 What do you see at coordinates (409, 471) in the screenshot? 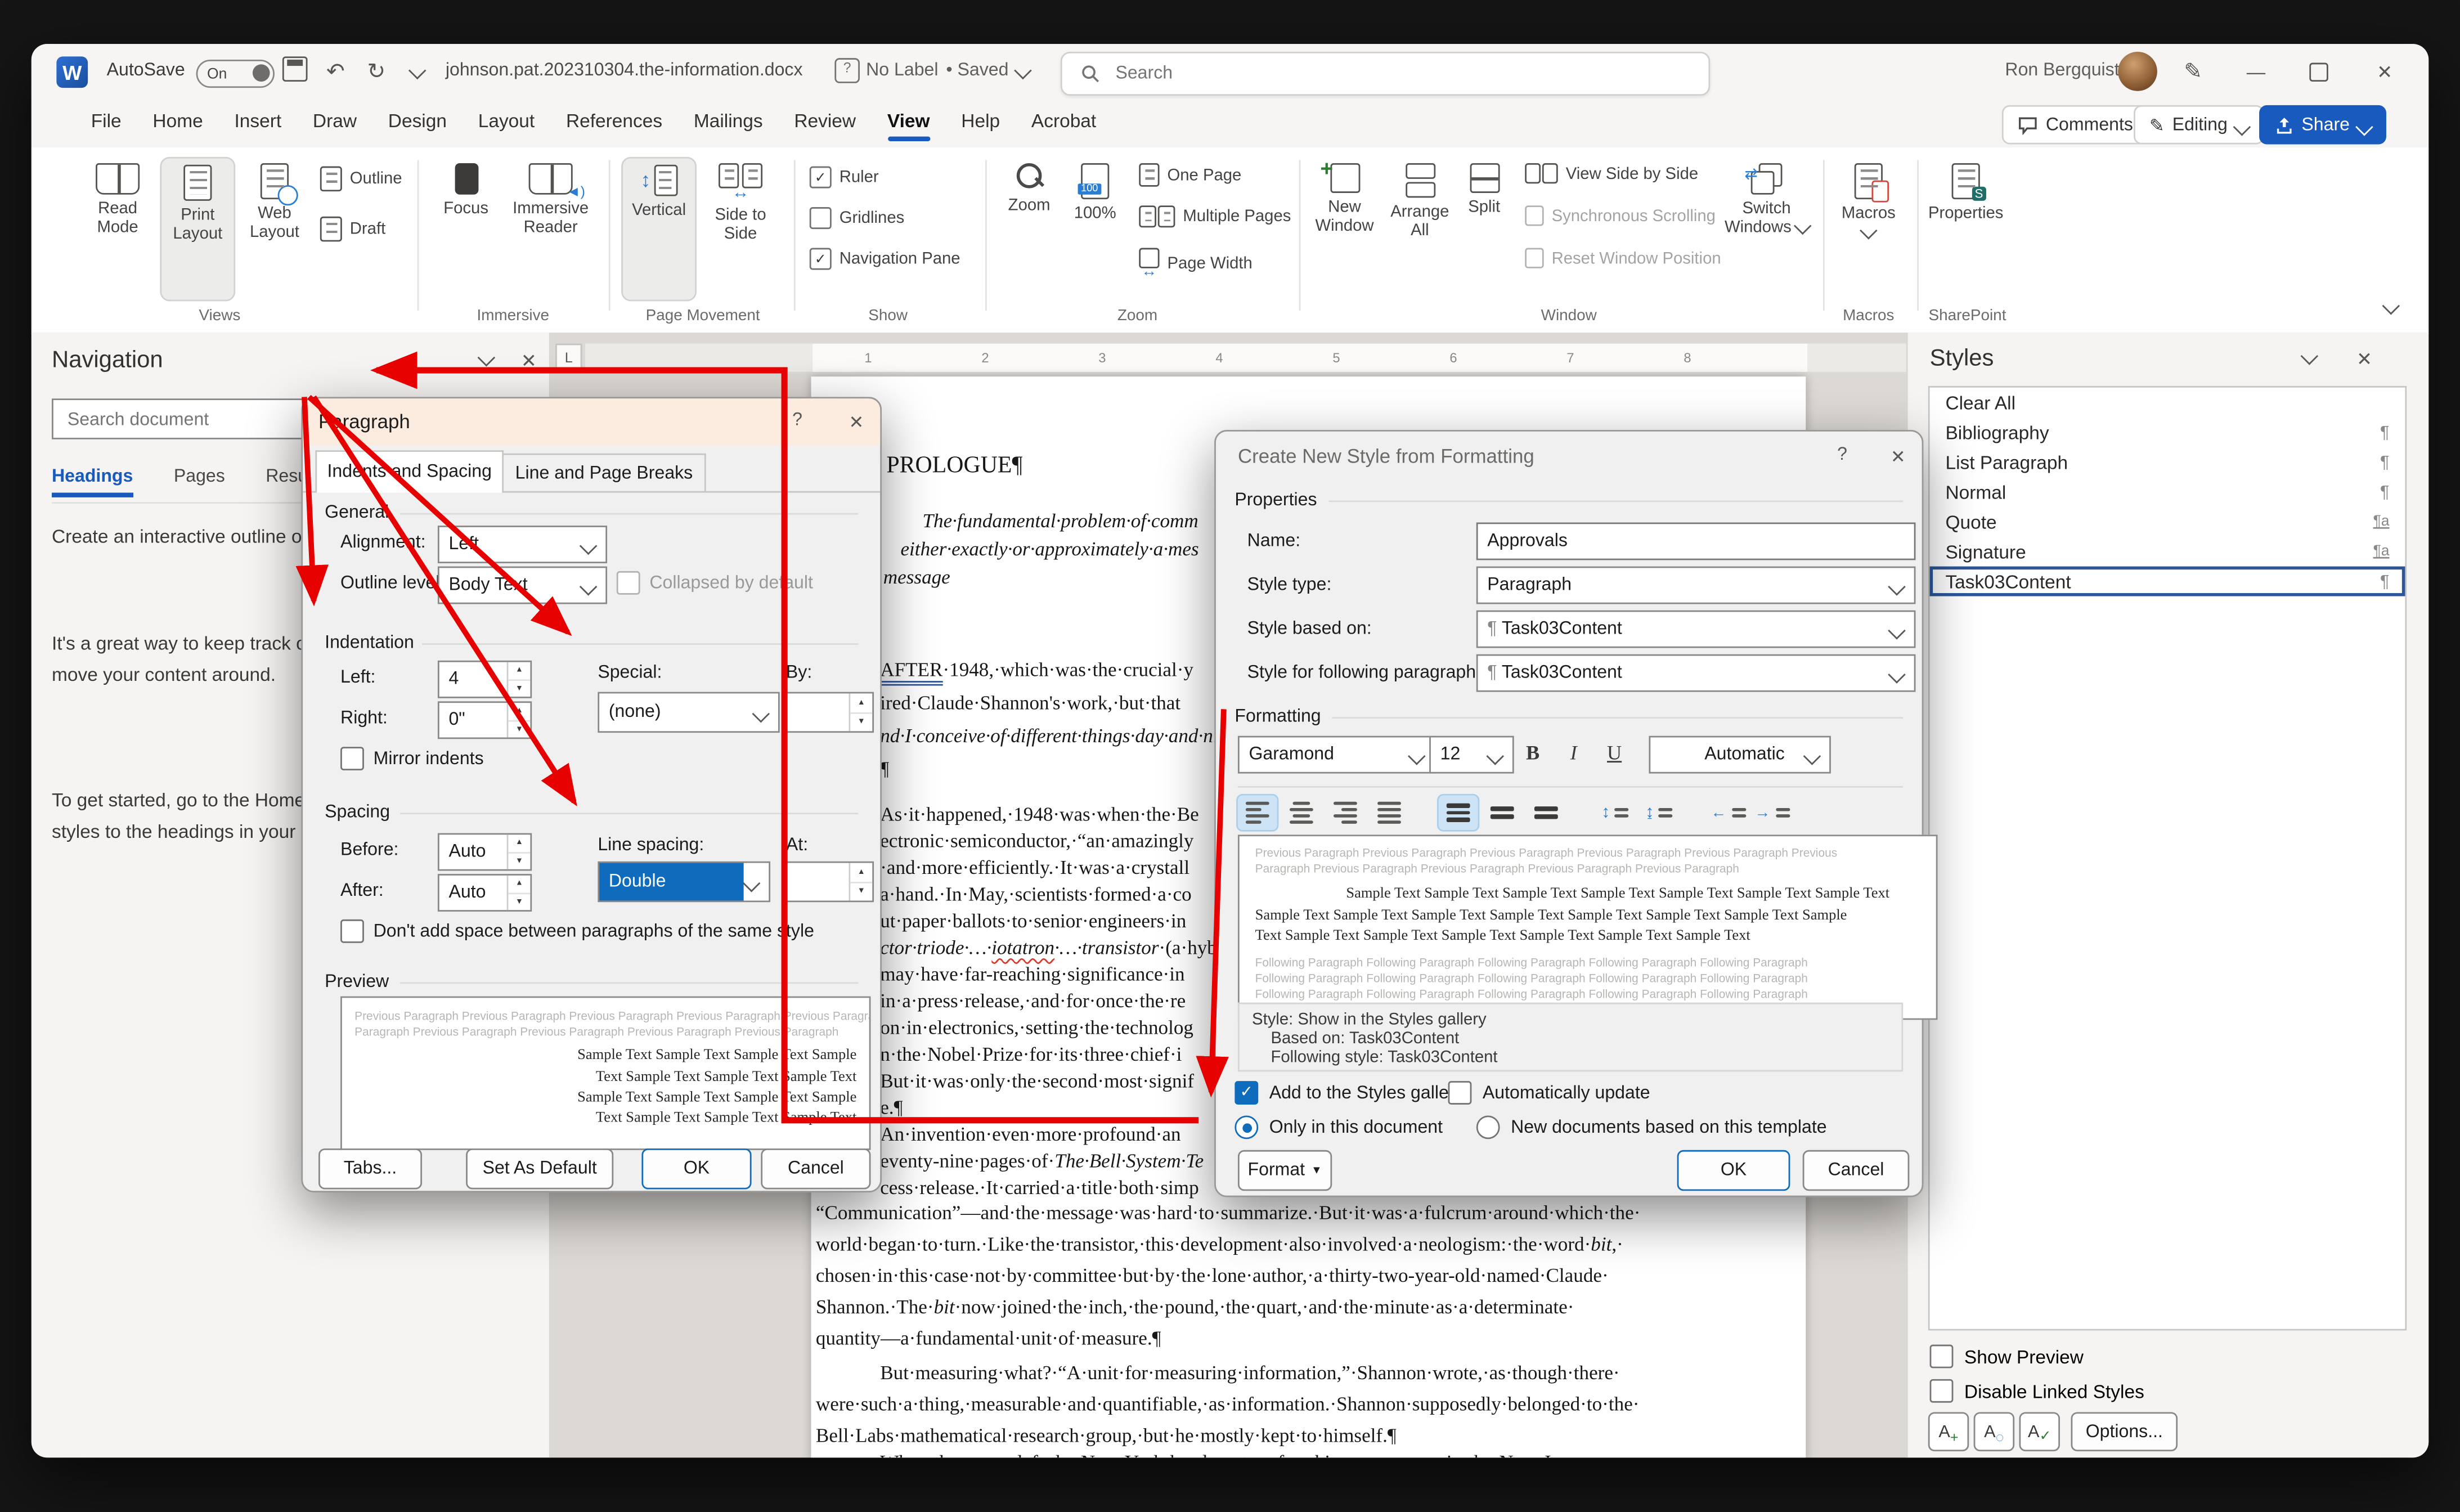
I see `tab-indents-and-spacing: Indents and Spacing` at bounding box center [409, 471].